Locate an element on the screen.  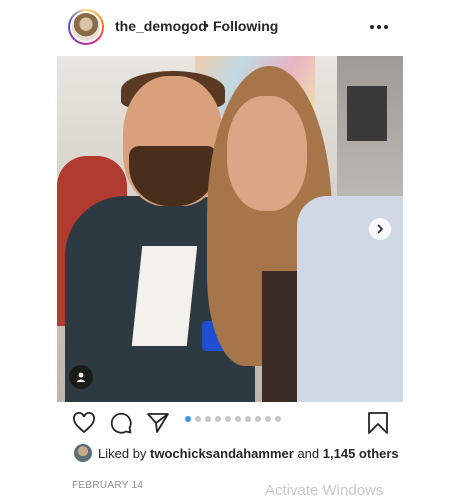
avatar-border is located at coordinates (86, 27).